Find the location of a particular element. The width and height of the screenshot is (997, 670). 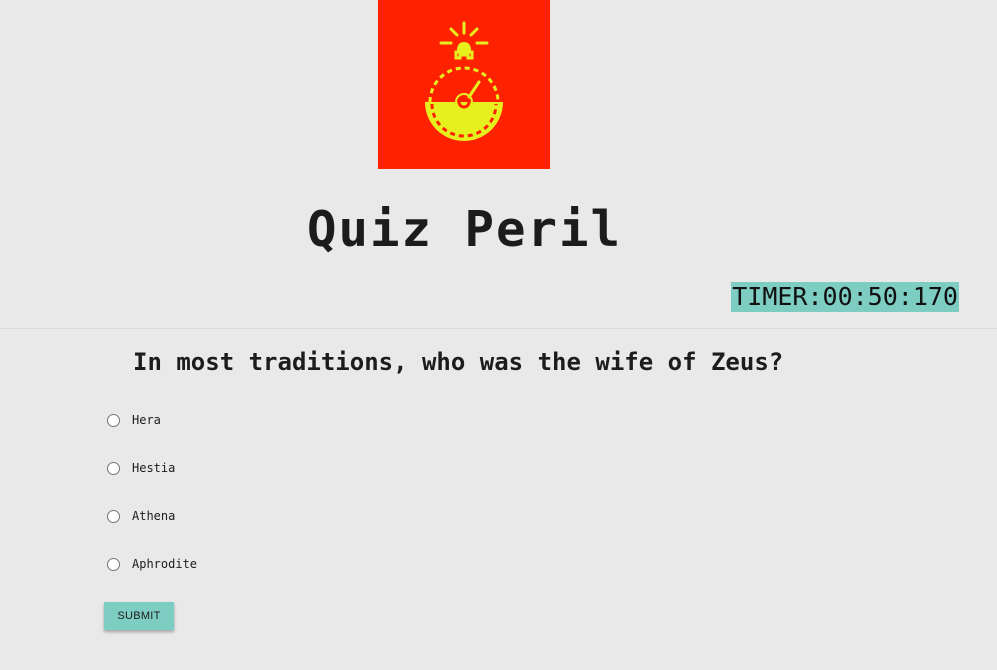

option-hestia: Hestia is located at coordinates (306, 468).